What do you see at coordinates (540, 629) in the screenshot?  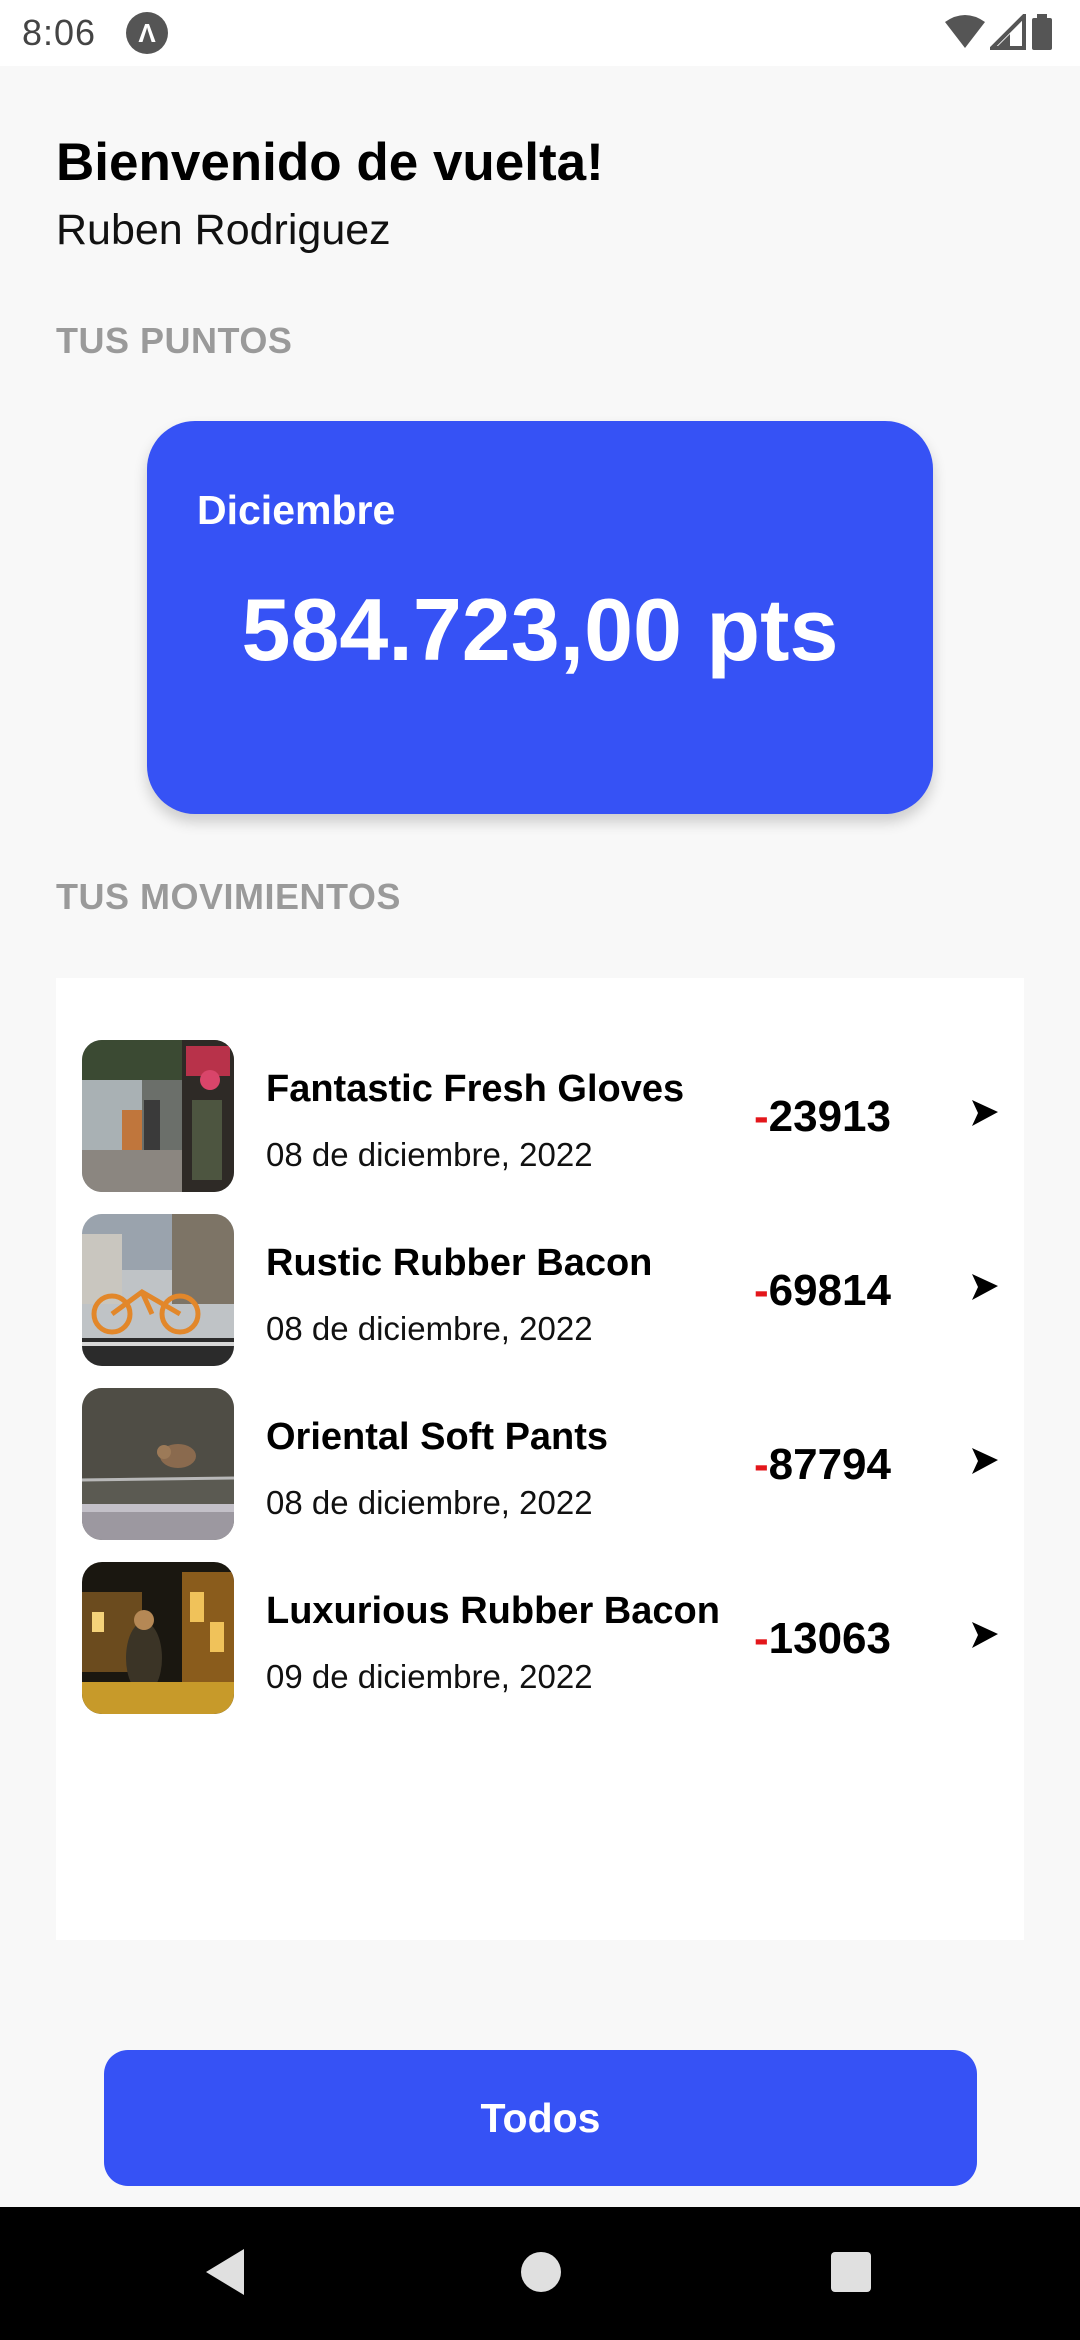 I see `points-value: 584.723,00 pts` at bounding box center [540, 629].